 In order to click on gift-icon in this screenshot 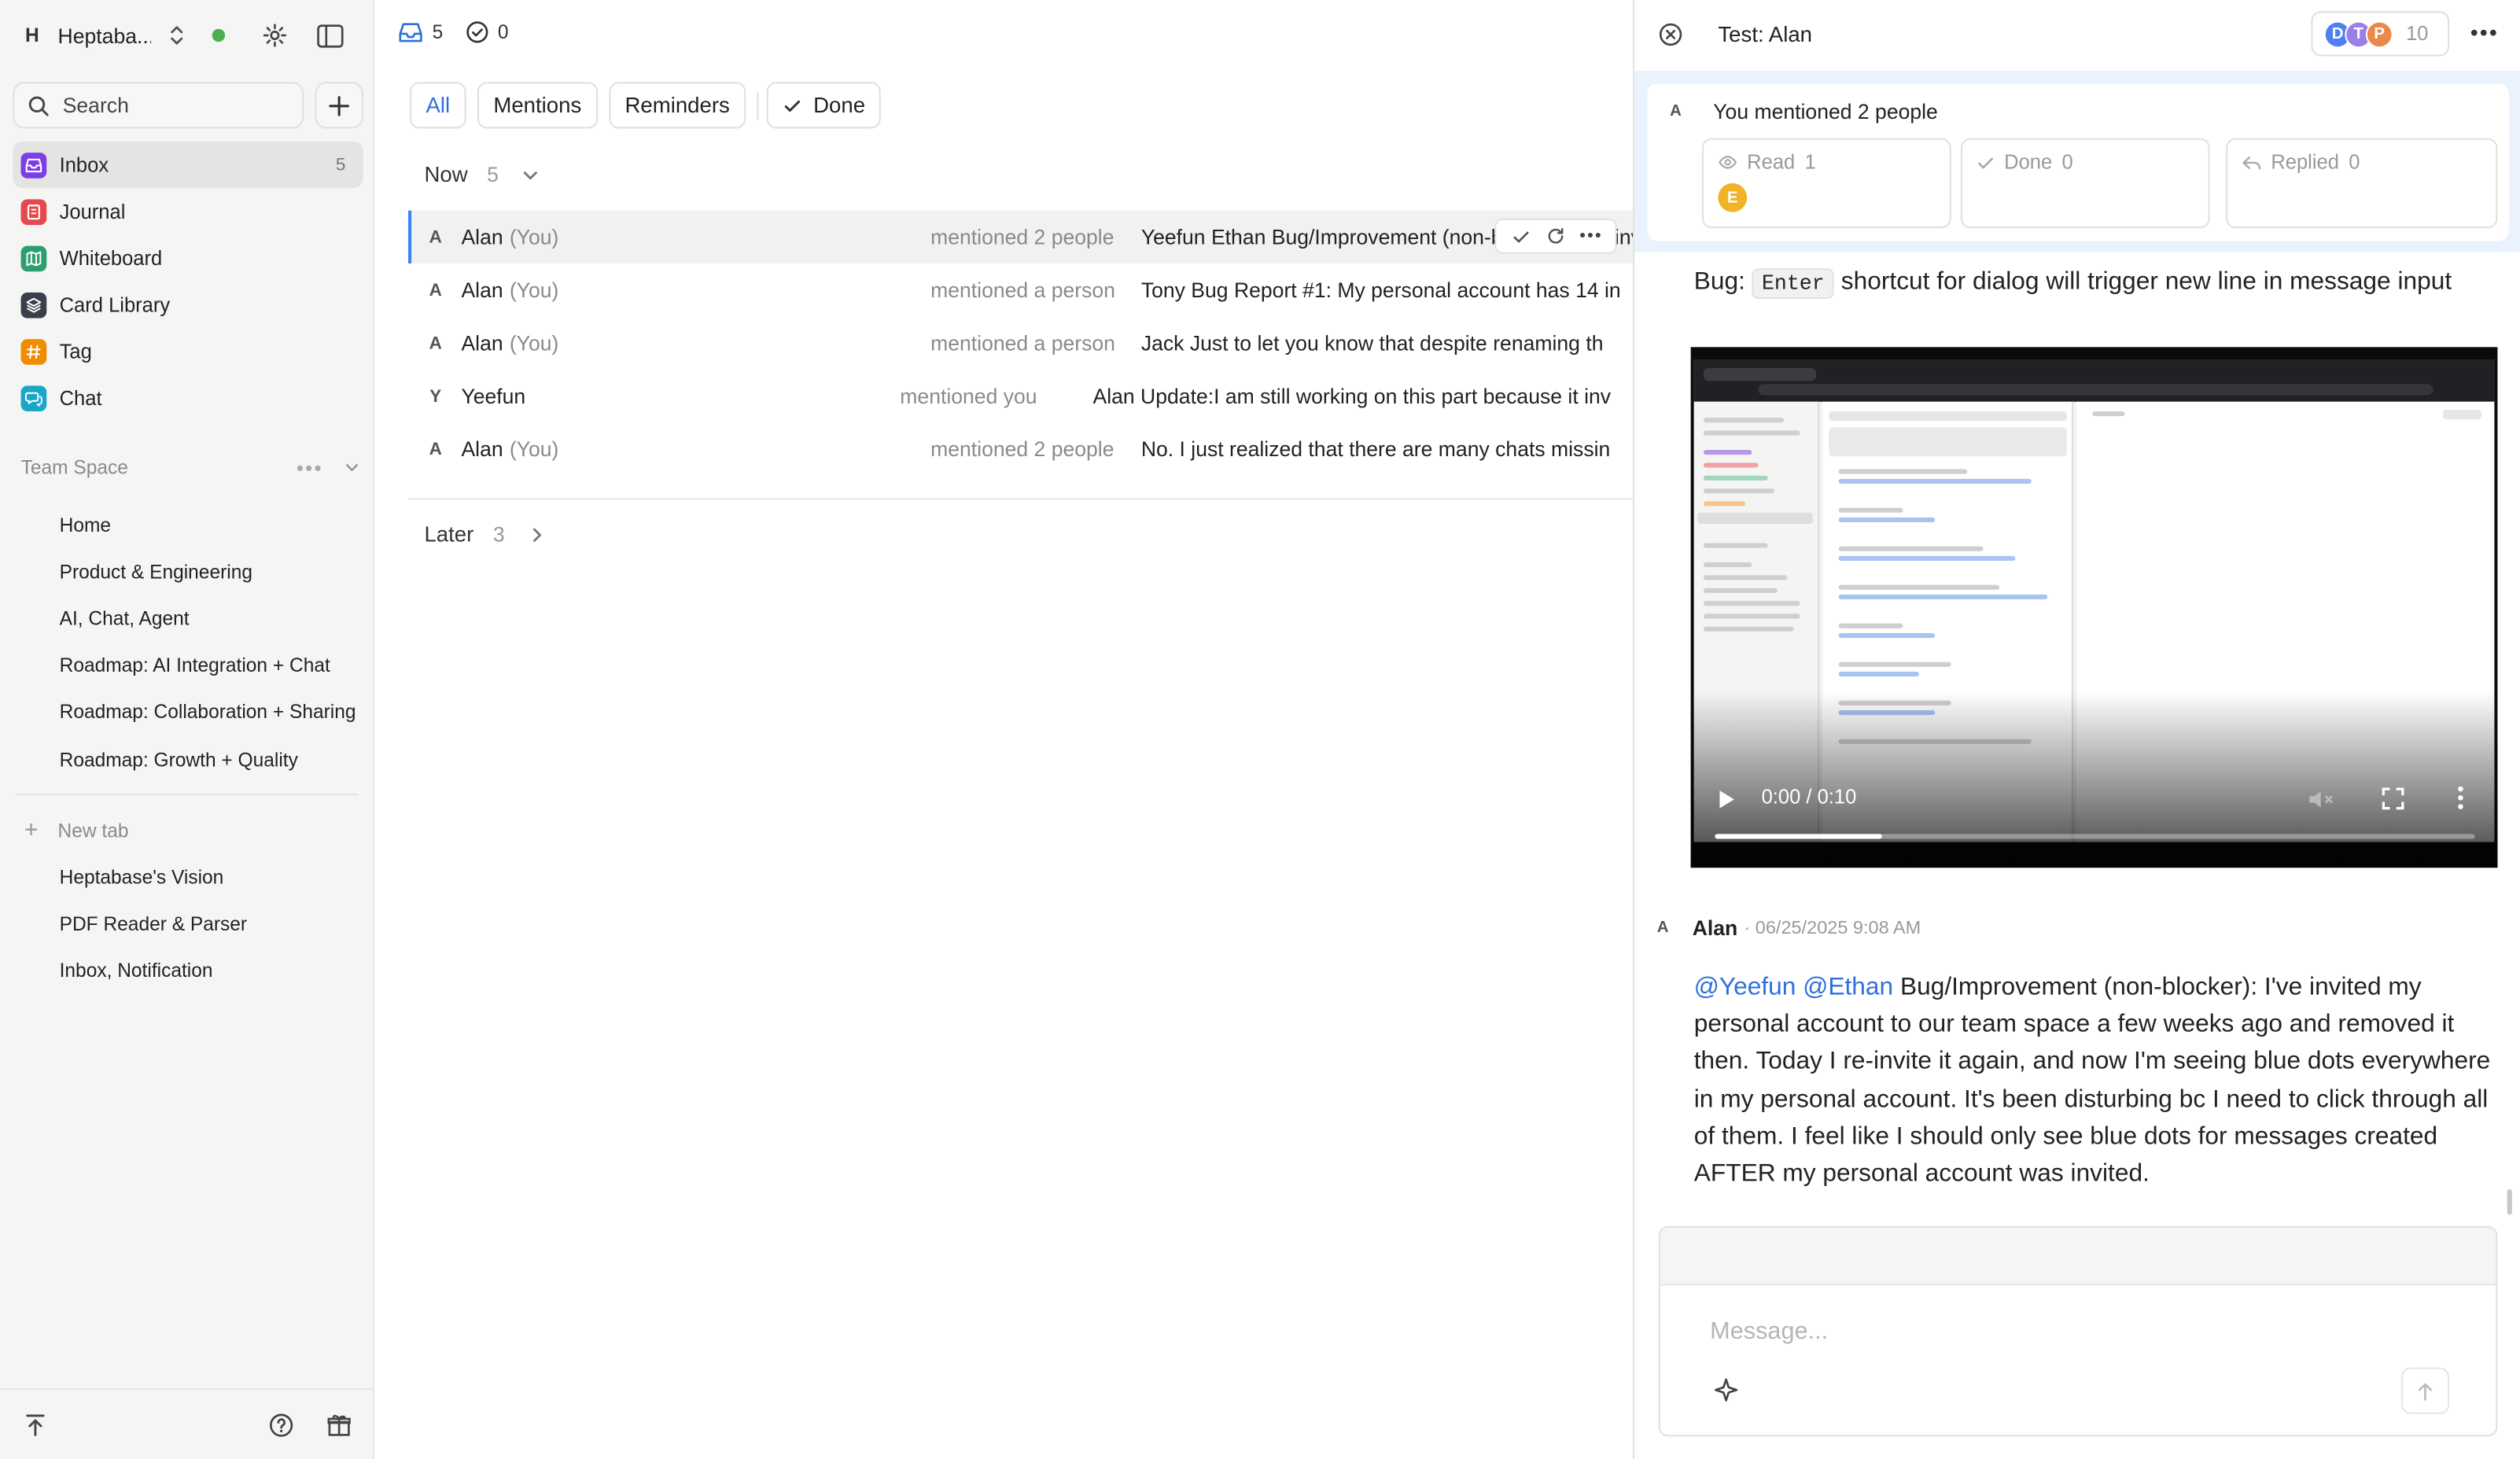, I will do `click(339, 1426)`.